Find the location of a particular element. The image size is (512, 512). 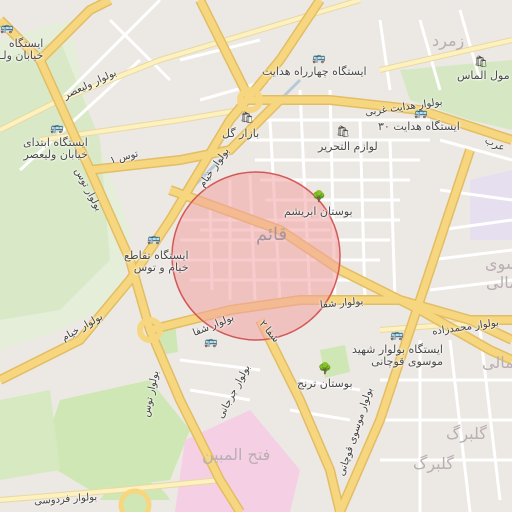

poi-label-station-hedayat-junction: ایستگاه چهارراه هدایت is located at coordinates (314, 72).